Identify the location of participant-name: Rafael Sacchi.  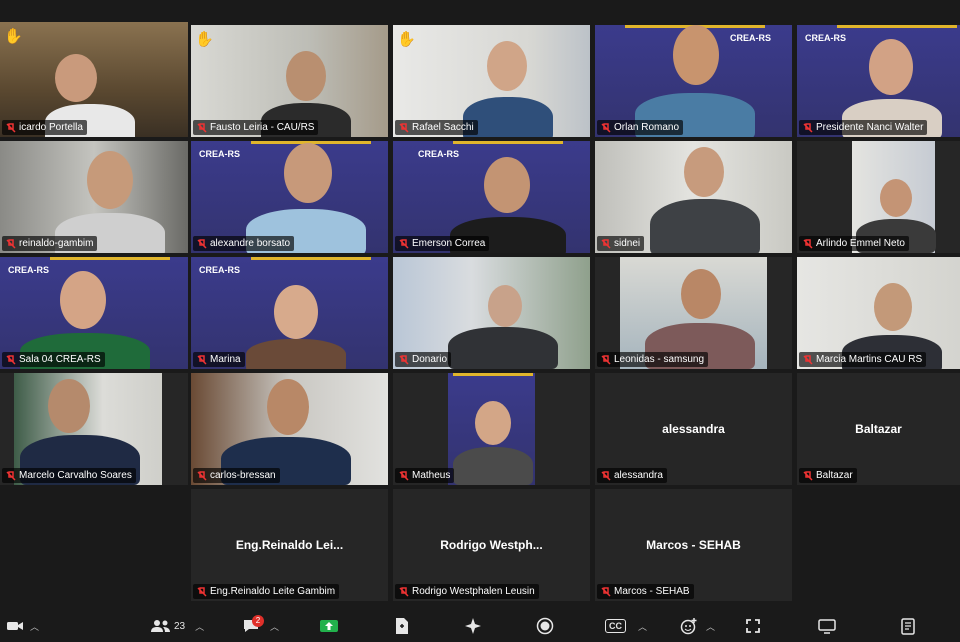
(436, 127).